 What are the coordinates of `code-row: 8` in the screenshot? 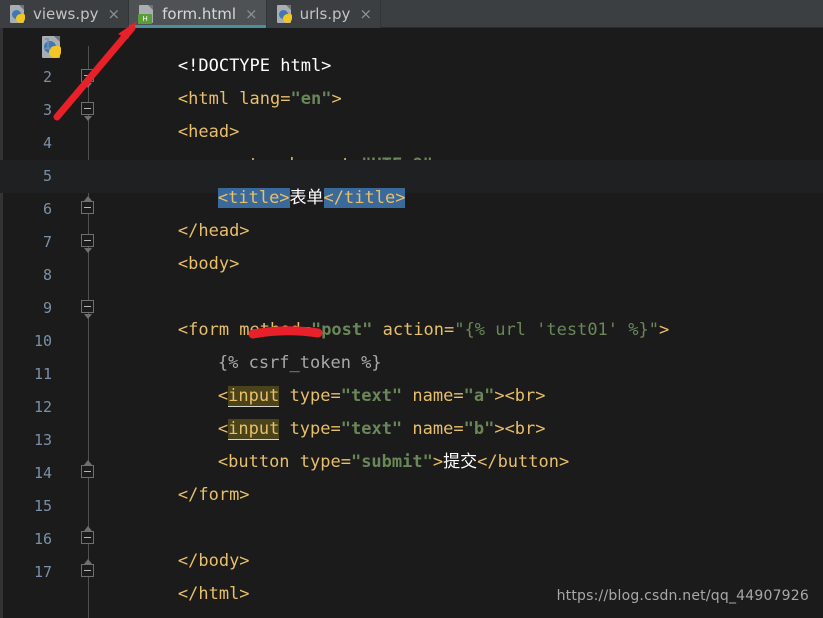 It's located at (411, 275).